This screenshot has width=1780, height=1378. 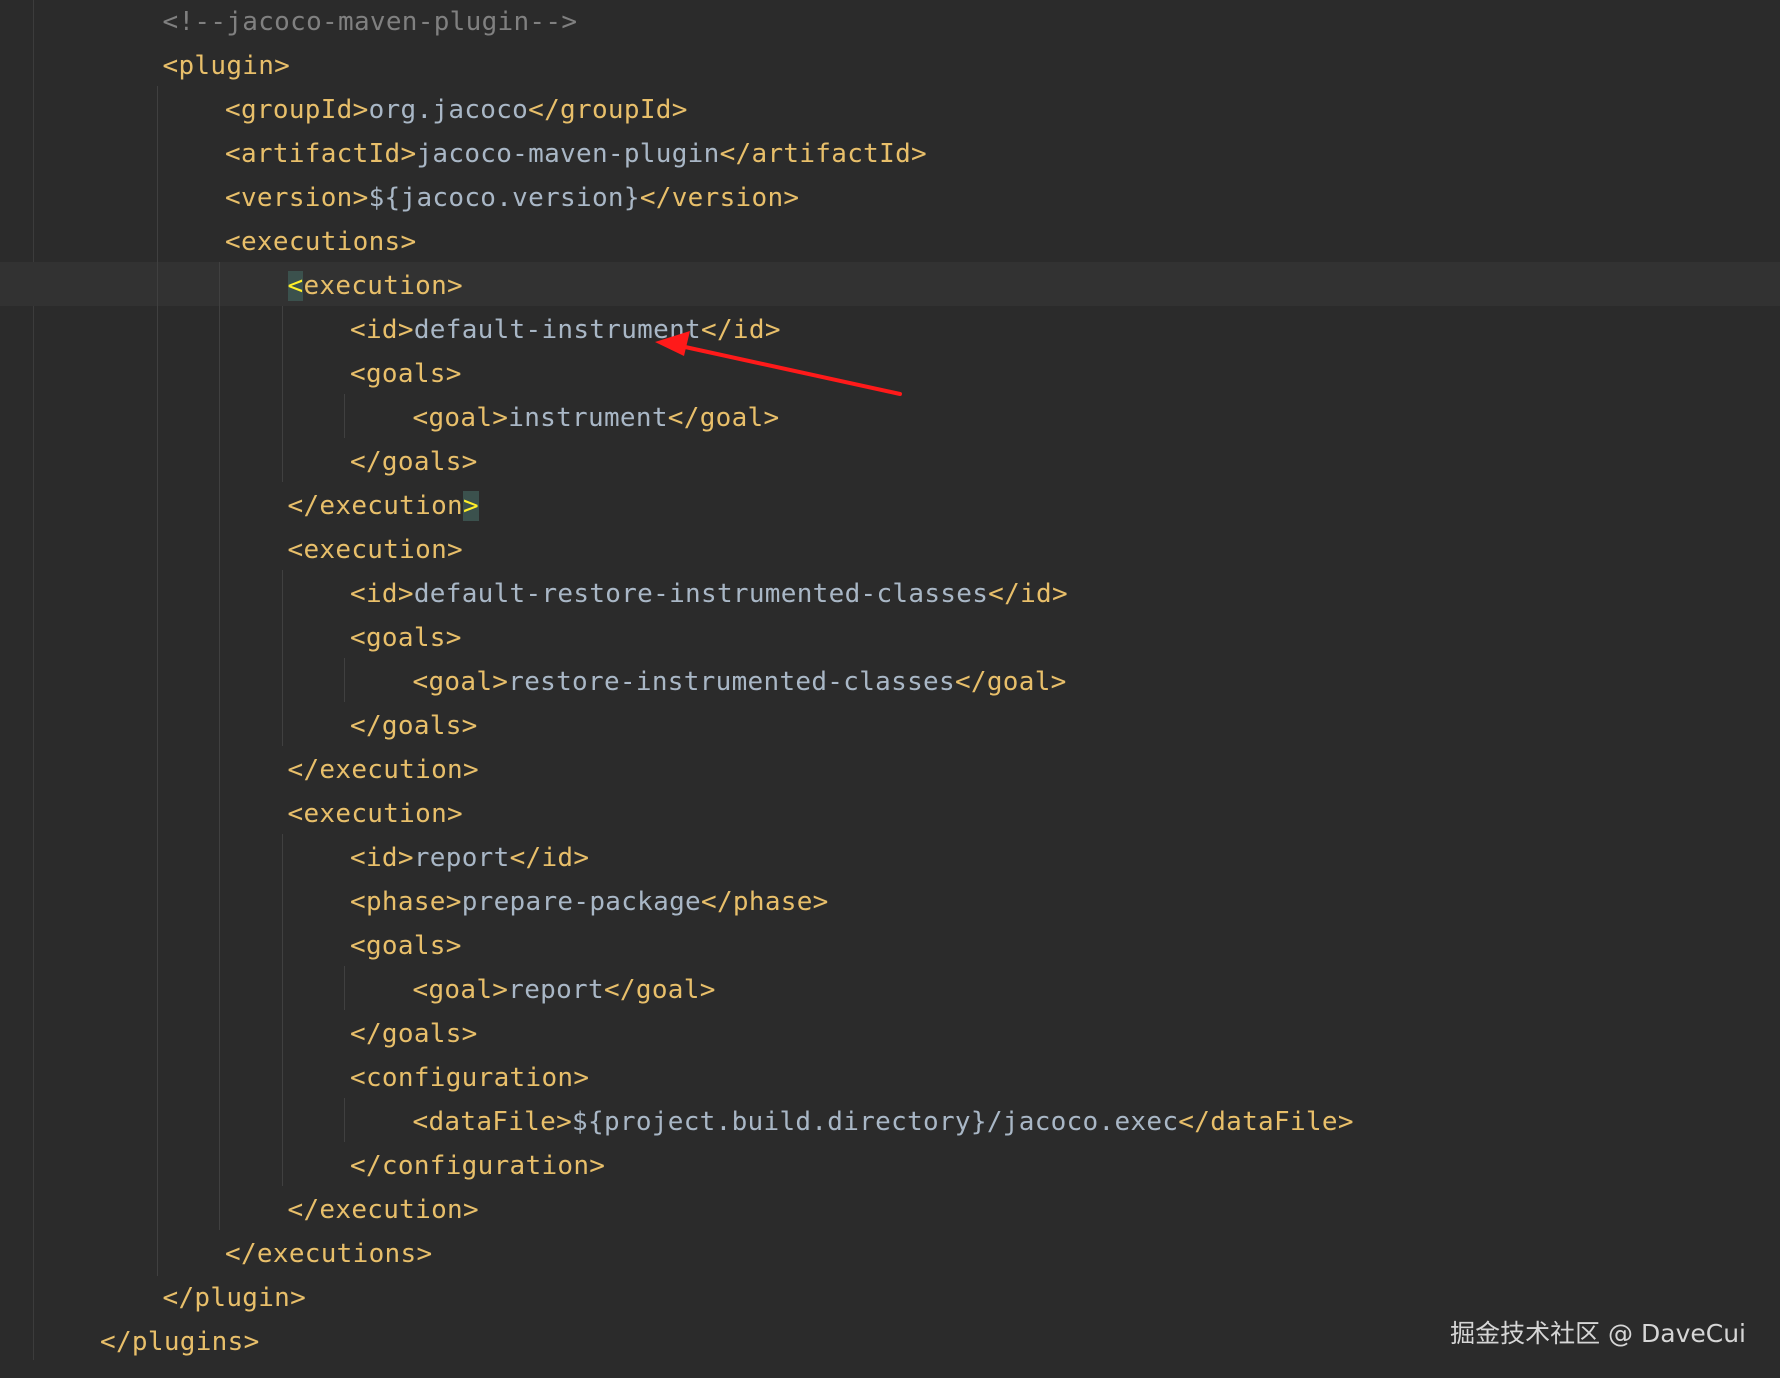 I want to click on red-arrow-icon, so click(x=778, y=363).